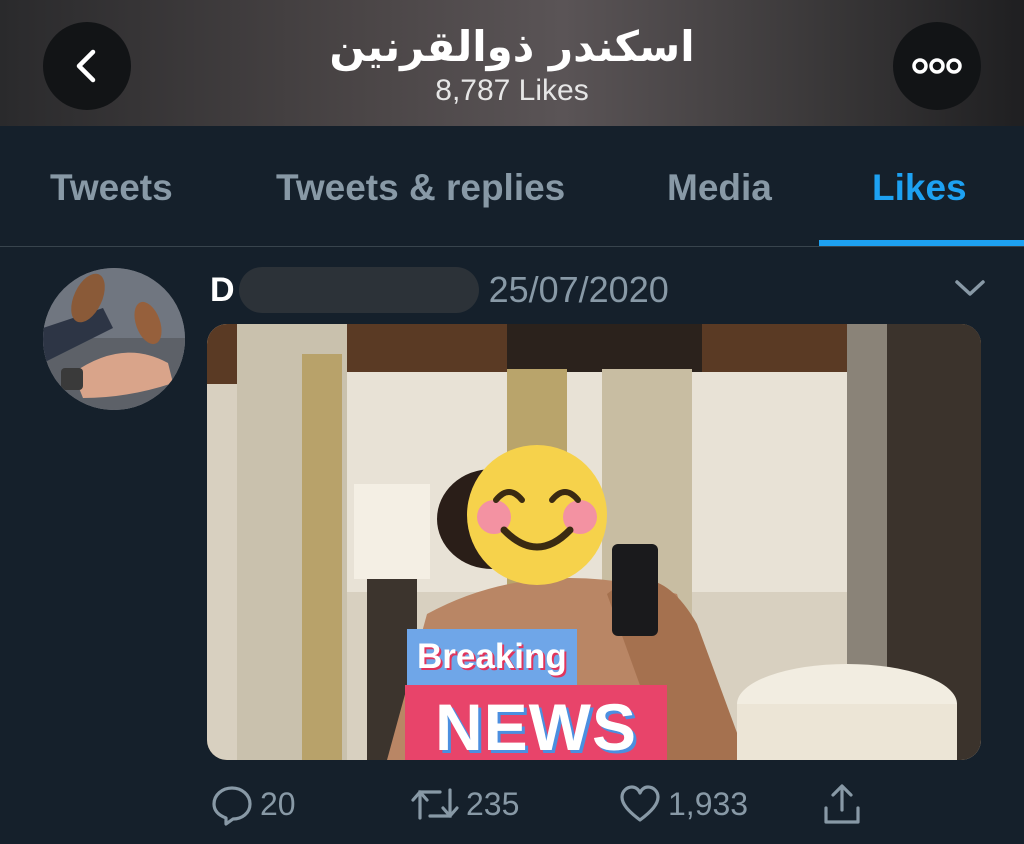 The width and height of the screenshot is (1024, 844). I want to click on avatar, so click(114, 339).